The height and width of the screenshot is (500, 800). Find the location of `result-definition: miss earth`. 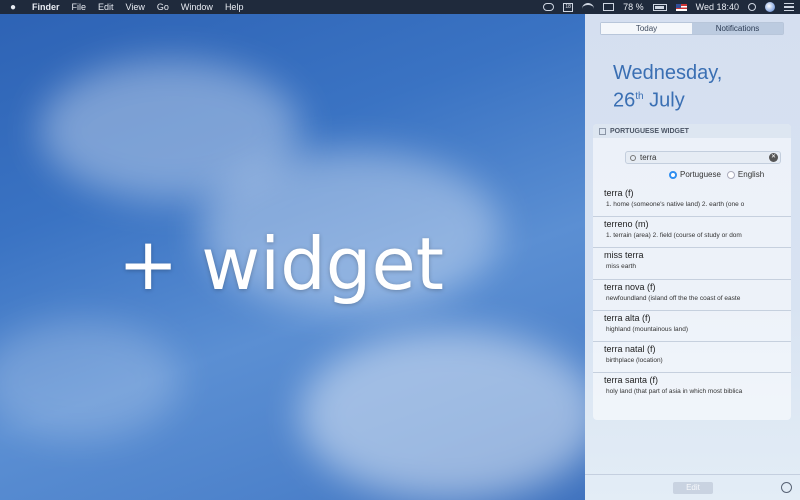

result-definition: miss earth is located at coordinates (621, 267).